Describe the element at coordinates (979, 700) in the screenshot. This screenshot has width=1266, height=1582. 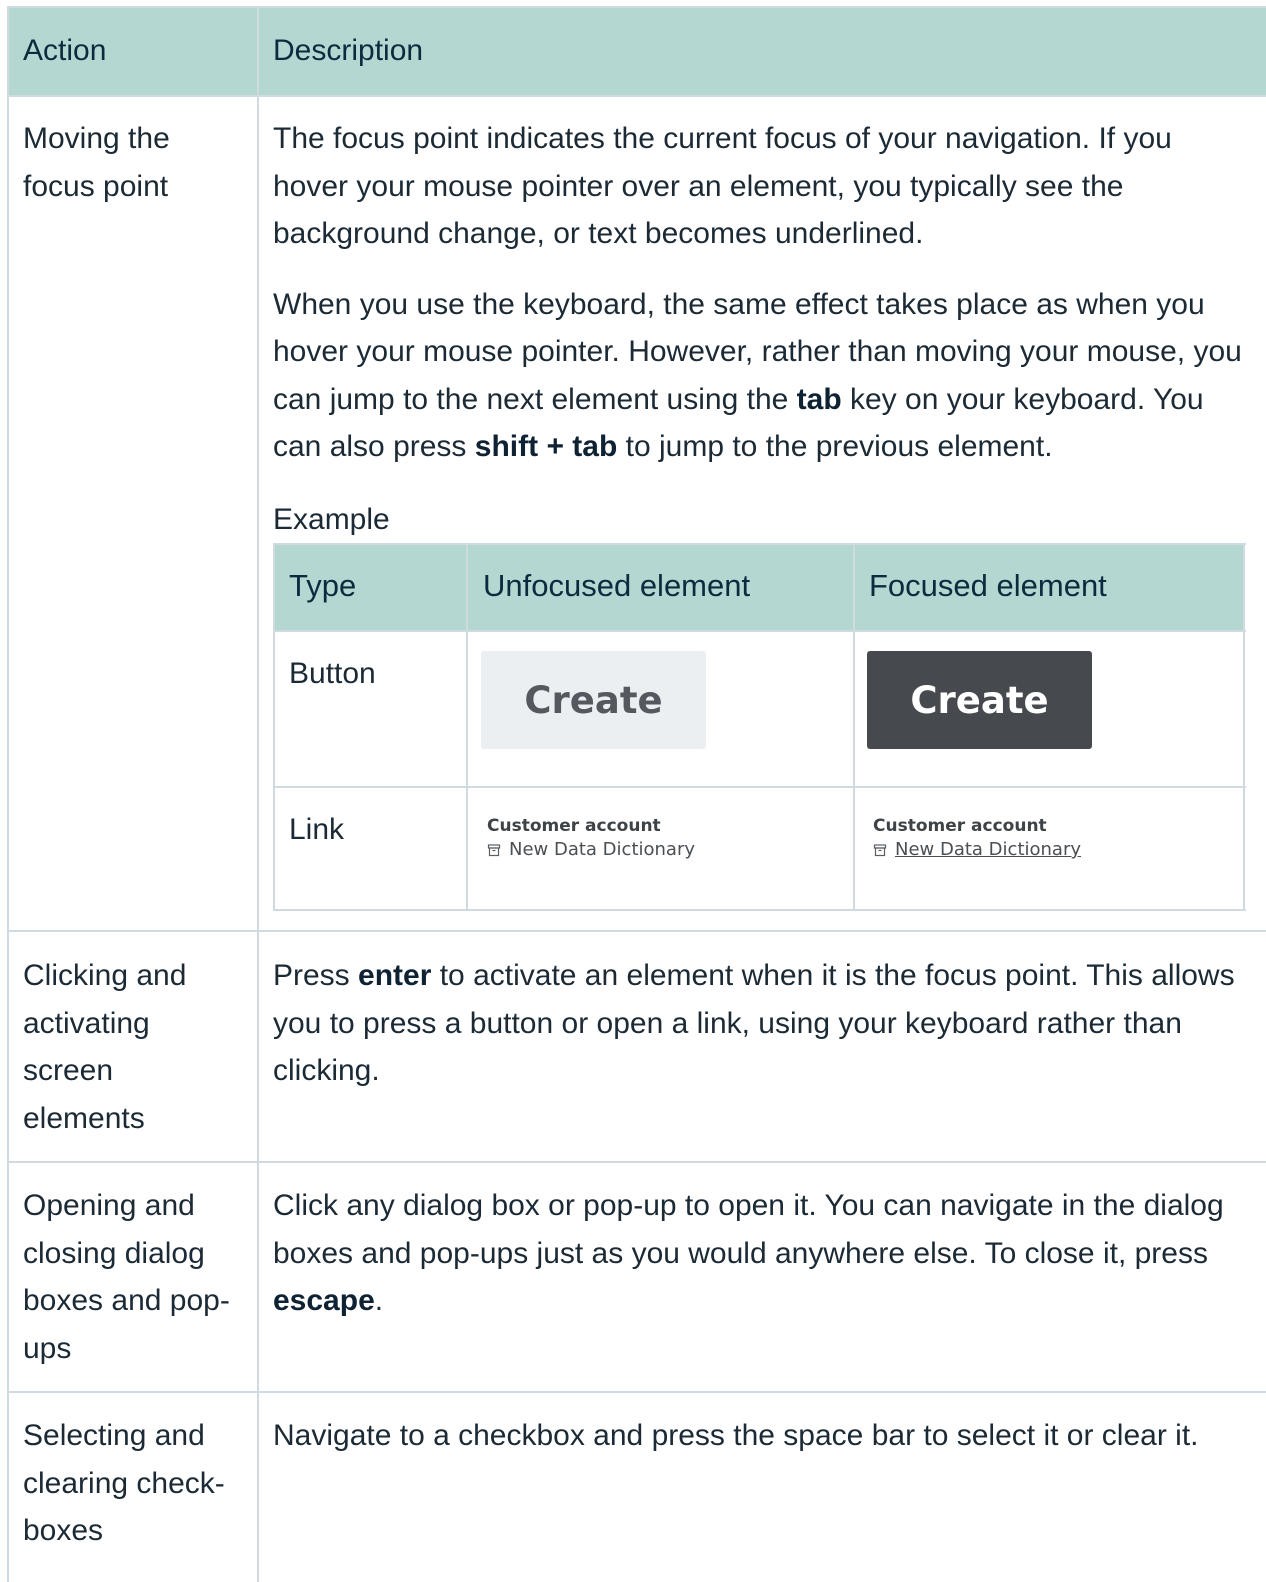
I see `create-button-focused: Create` at that location.